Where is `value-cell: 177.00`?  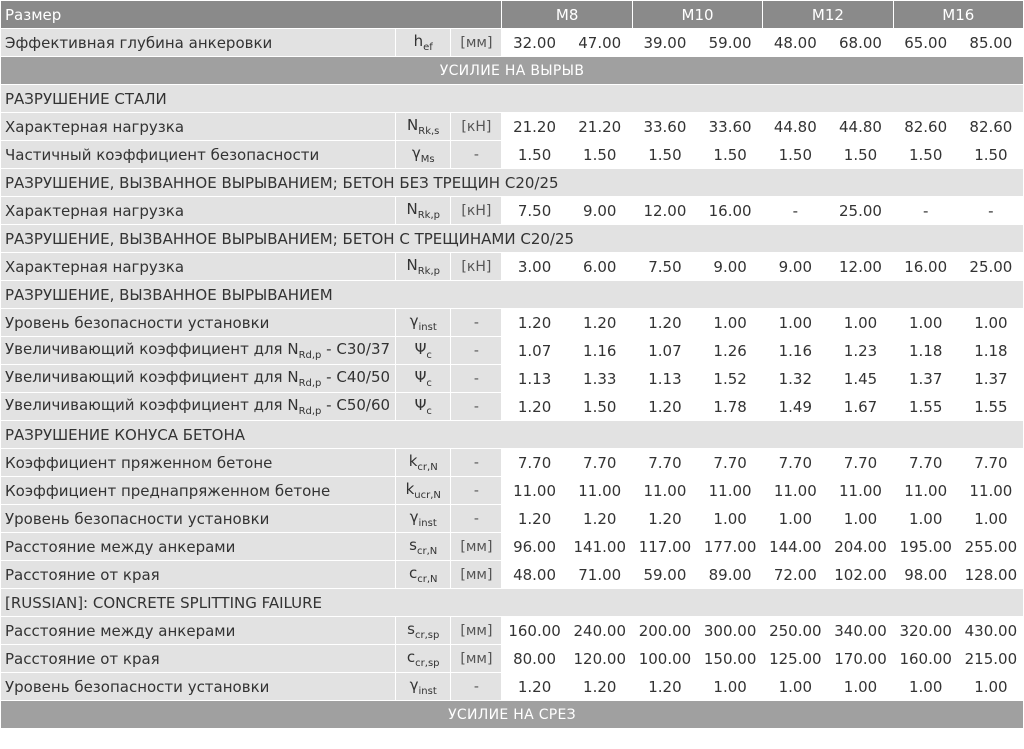
value-cell: 177.00 is located at coordinates (730, 546).